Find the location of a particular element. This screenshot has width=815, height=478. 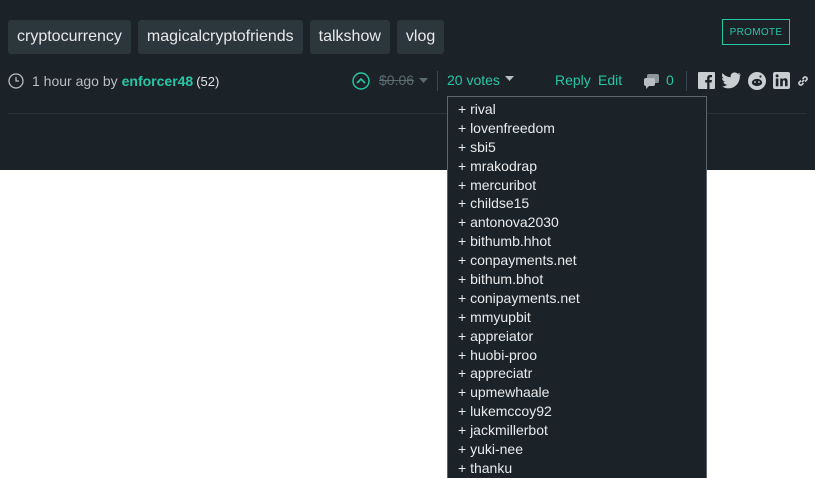

author-link: enforcer48 is located at coordinates (158, 81).